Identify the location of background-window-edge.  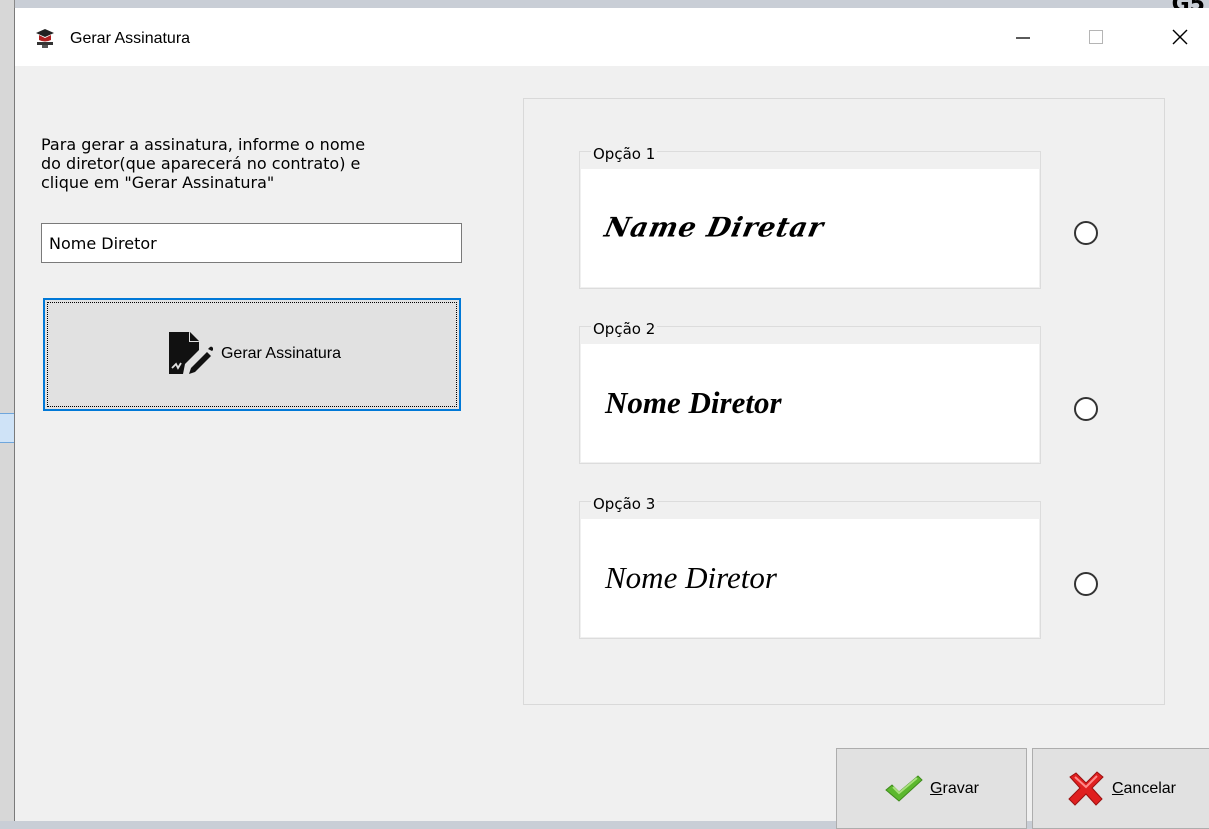
(7, 410).